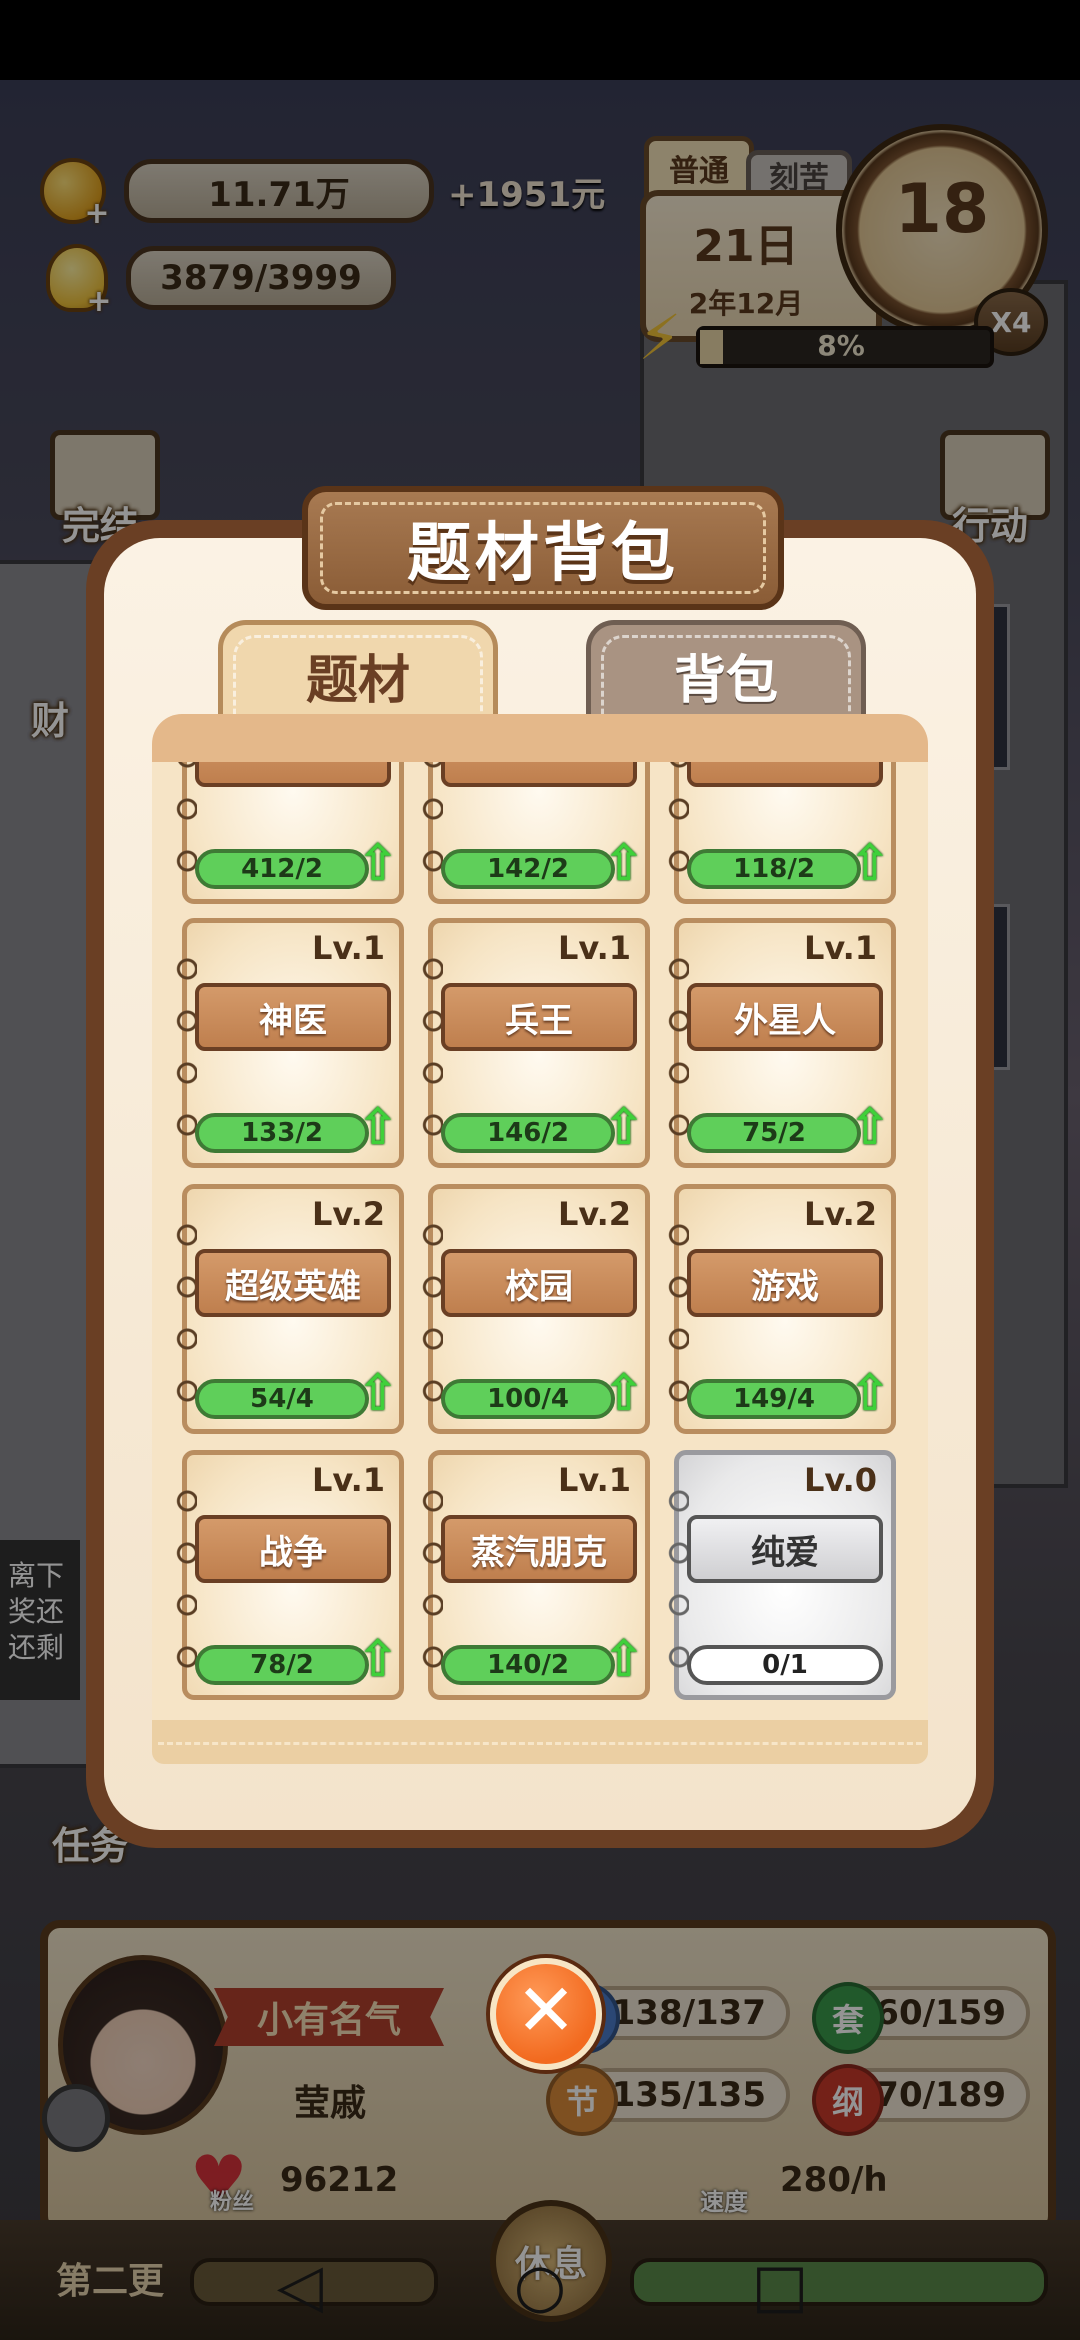  I want to click on topic-progress: 0/1, so click(785, 1665).